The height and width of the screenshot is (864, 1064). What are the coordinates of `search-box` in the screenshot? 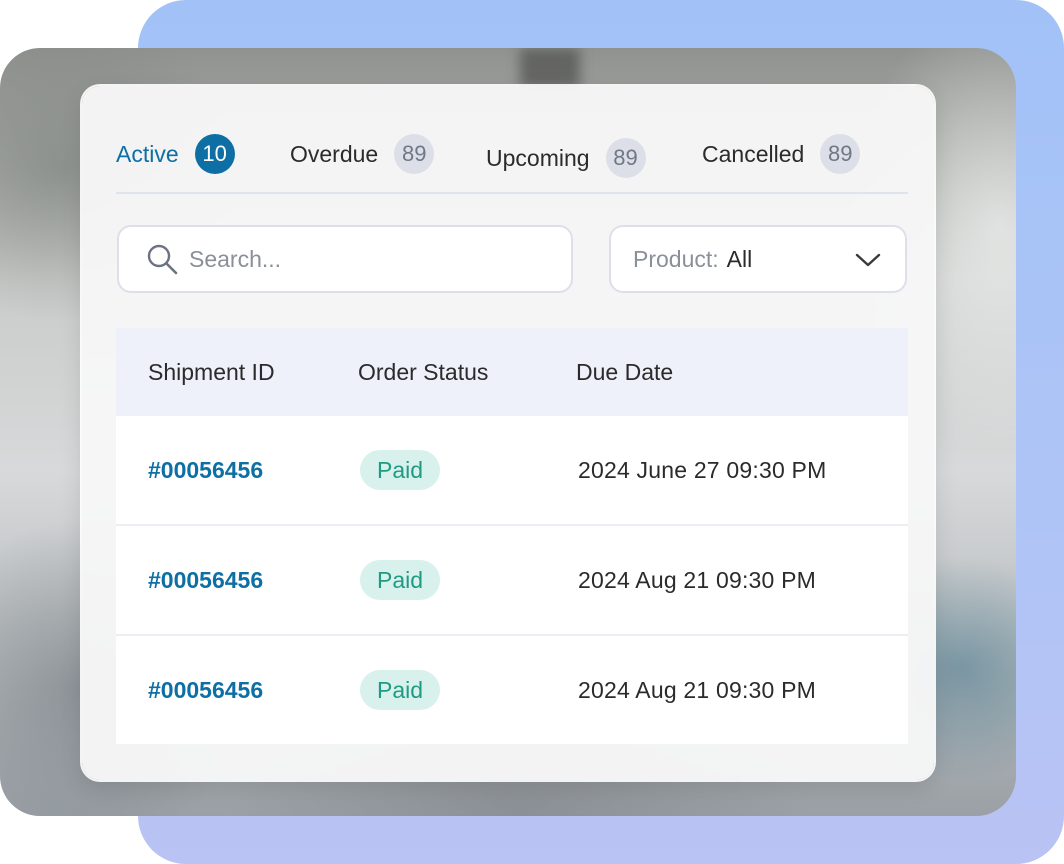 It's located at (345, 259).